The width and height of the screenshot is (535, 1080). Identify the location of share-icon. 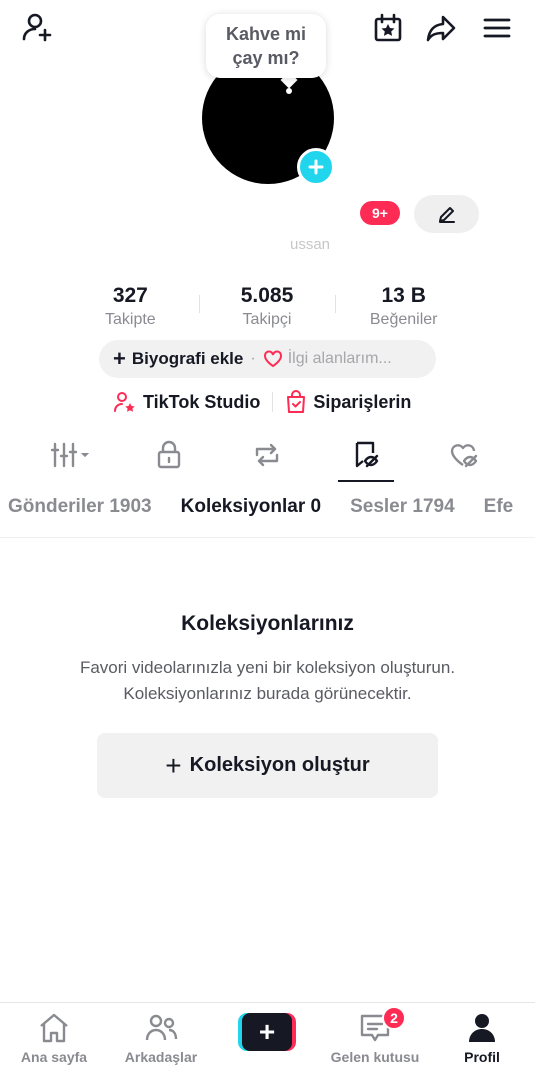
(441, 28).